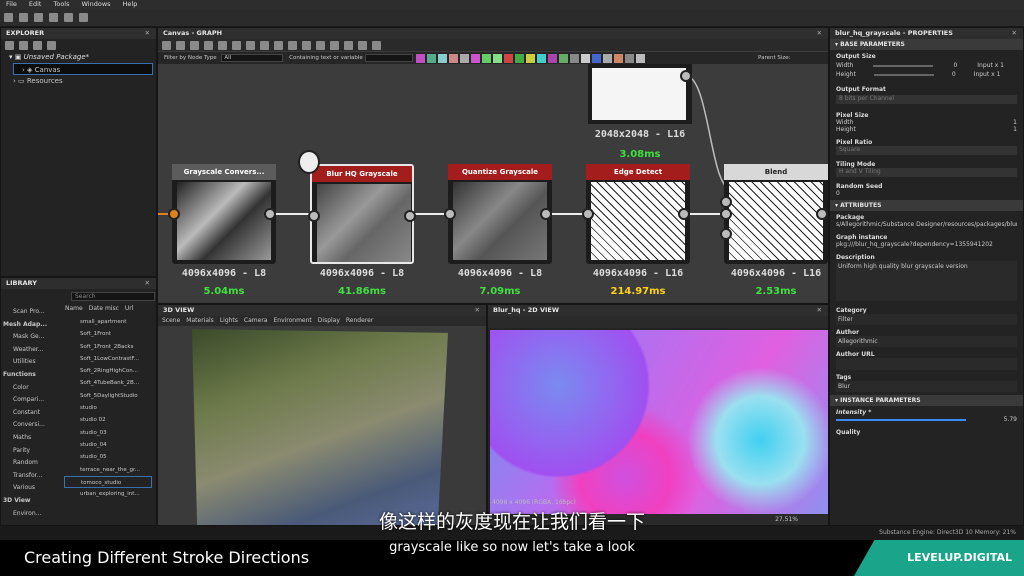 The width and height of the screenshot is (1024, 576). Describe the element at coordinates (108, 420) in the screenshot. I see `library-item: studio 02` at that location.